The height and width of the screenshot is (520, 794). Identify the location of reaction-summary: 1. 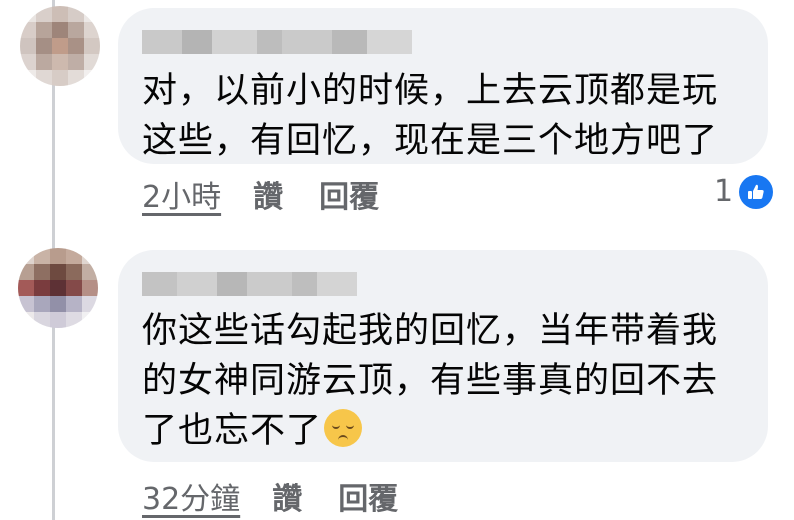
(744, 191).